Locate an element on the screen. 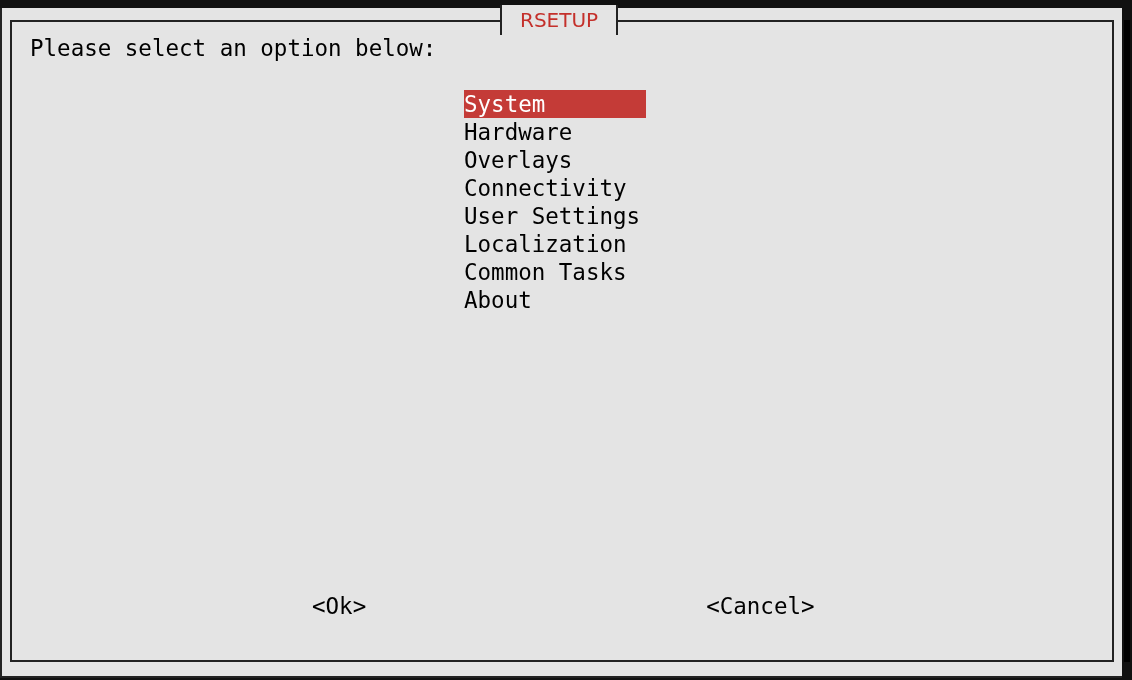 The width and height of the screenshot is (1132, 680). dialog-title: RSETUP is located at coordinates (559, 20).